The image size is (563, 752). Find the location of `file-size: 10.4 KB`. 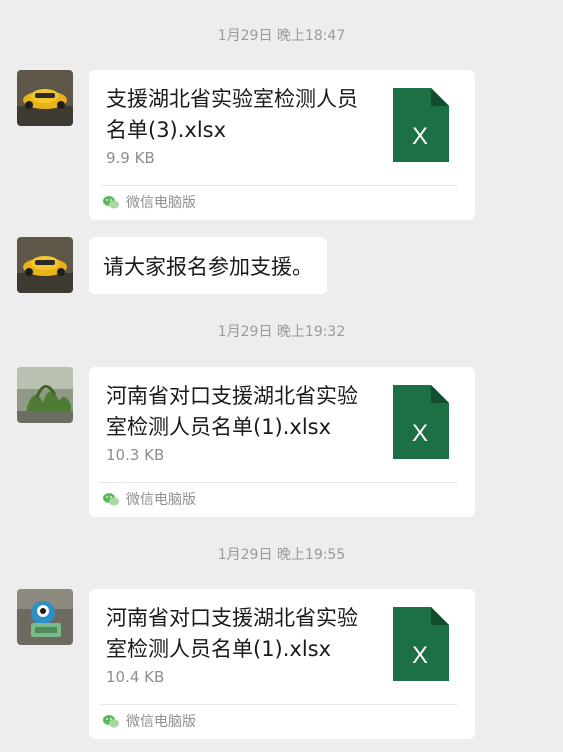

file-size: 10.4 KB is located at coordinates (135, 677).